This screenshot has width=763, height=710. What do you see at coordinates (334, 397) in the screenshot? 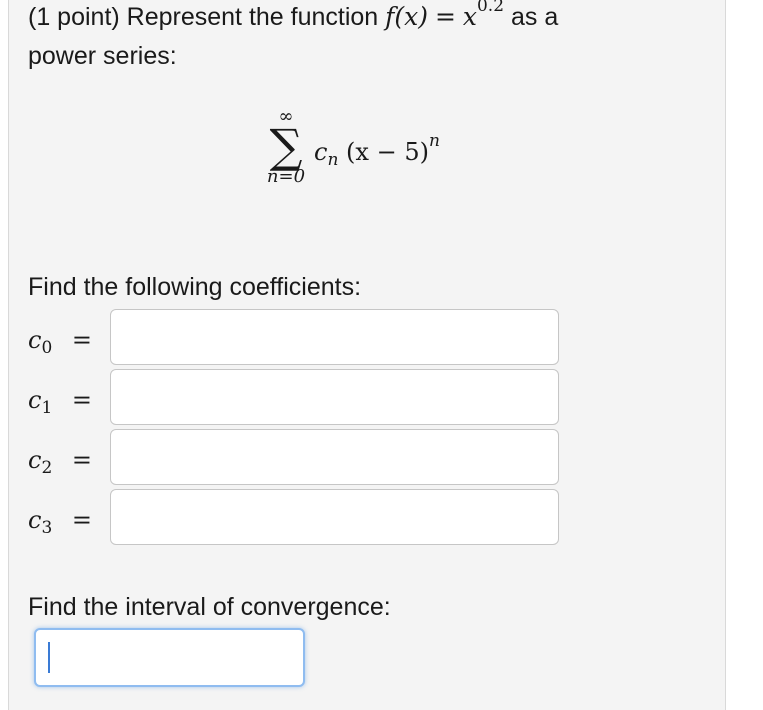
I see `c1-input` at bounding box center [334, 397].